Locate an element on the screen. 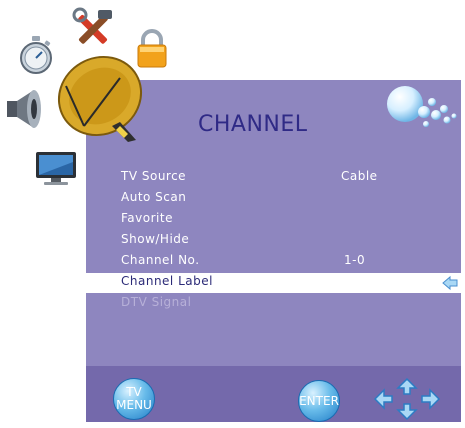 Image resolution: width=465 pixels, height=428 pixels. tv-menu-line2: MENU is located at coordinates (134, 405).